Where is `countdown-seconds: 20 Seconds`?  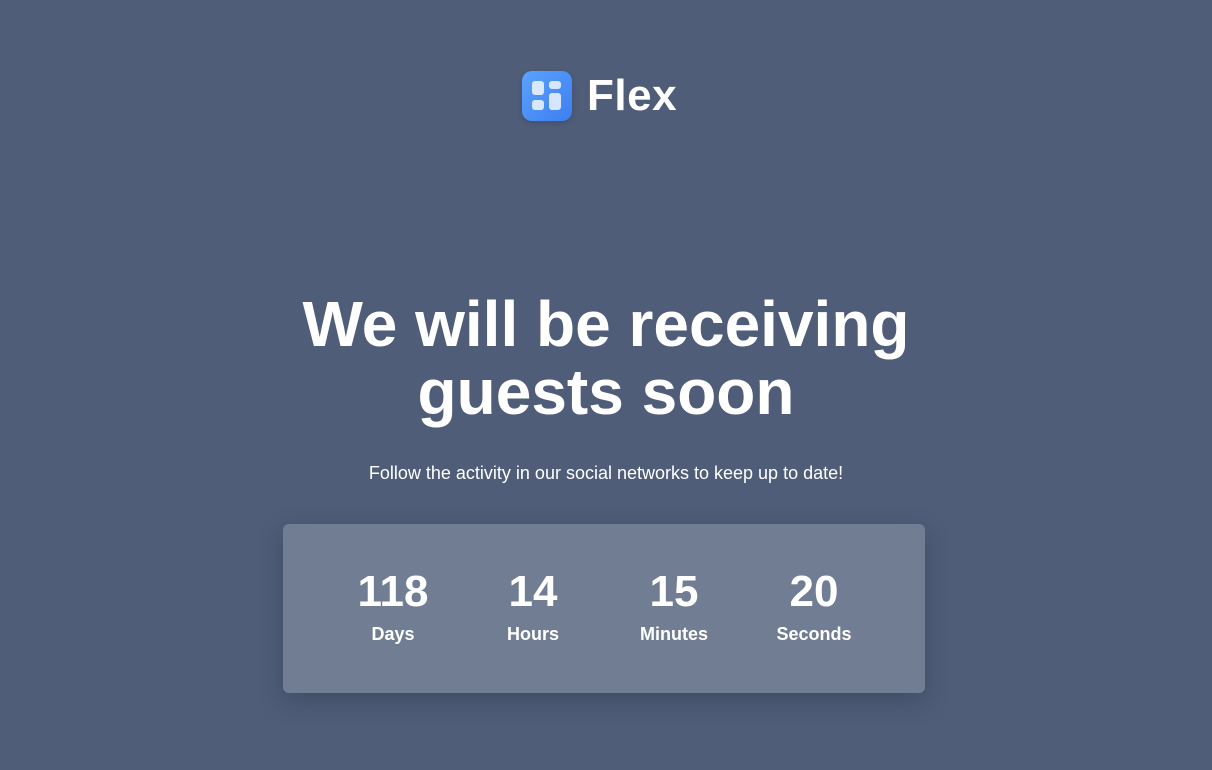 countdown-seconds: 20 Seconds is located at coordinates (814, 606).